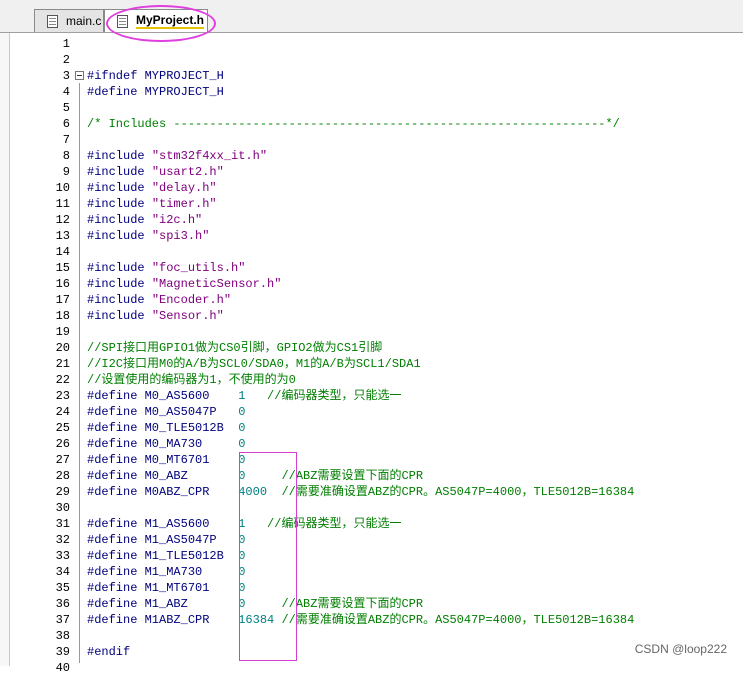  I want to click on code-line: 27 #define M0_MT6701 0, so click(371, 460).